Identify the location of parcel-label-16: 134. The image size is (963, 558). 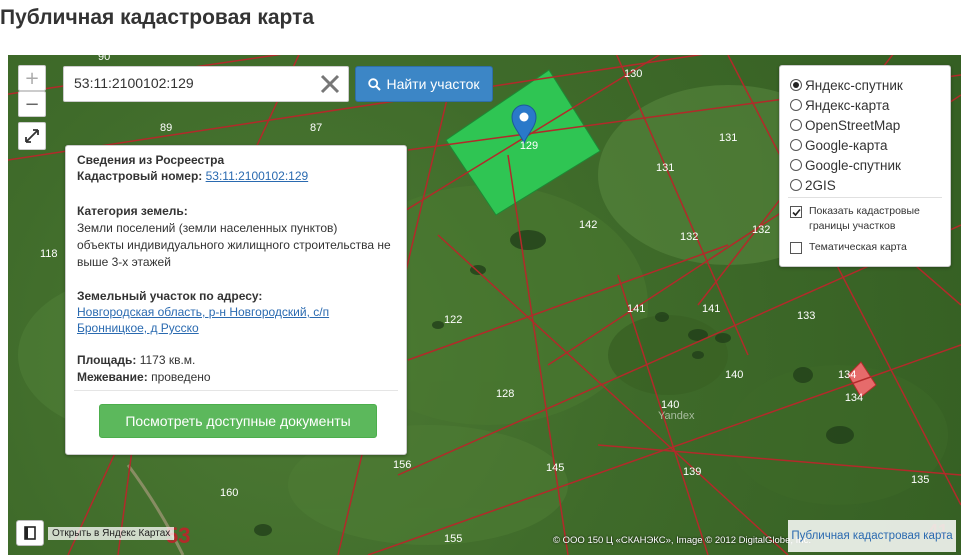
(847, 375).